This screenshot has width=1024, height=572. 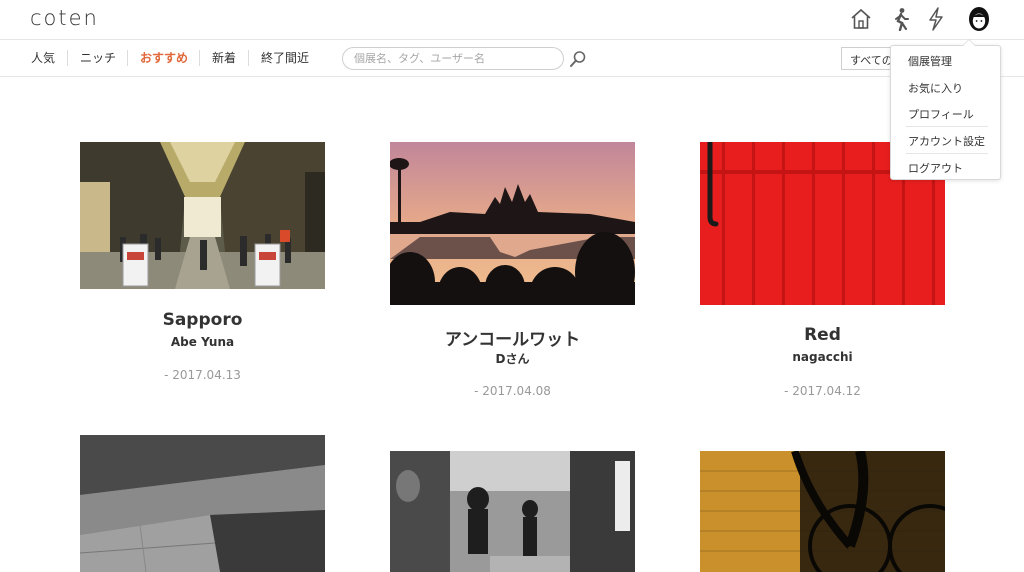 I want to click on home-icon, so click(x=861, y=19).